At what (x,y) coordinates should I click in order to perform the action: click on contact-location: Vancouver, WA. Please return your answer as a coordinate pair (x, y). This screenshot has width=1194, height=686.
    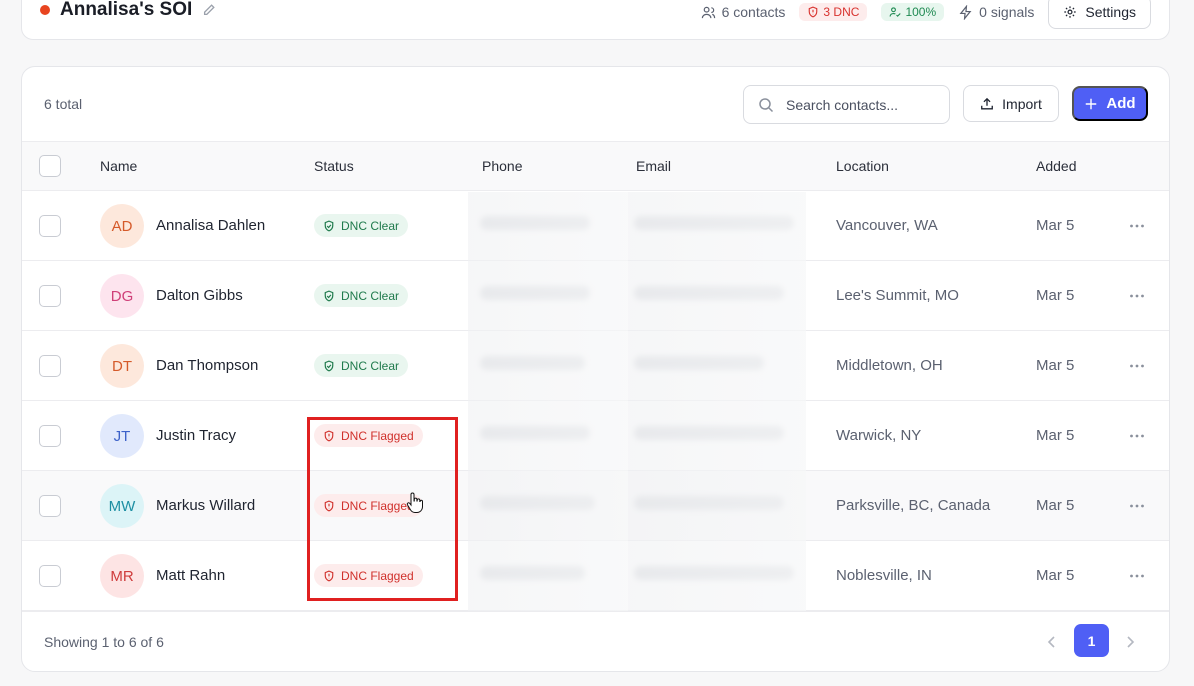
    Looking at the image, I should click on (887, 225).